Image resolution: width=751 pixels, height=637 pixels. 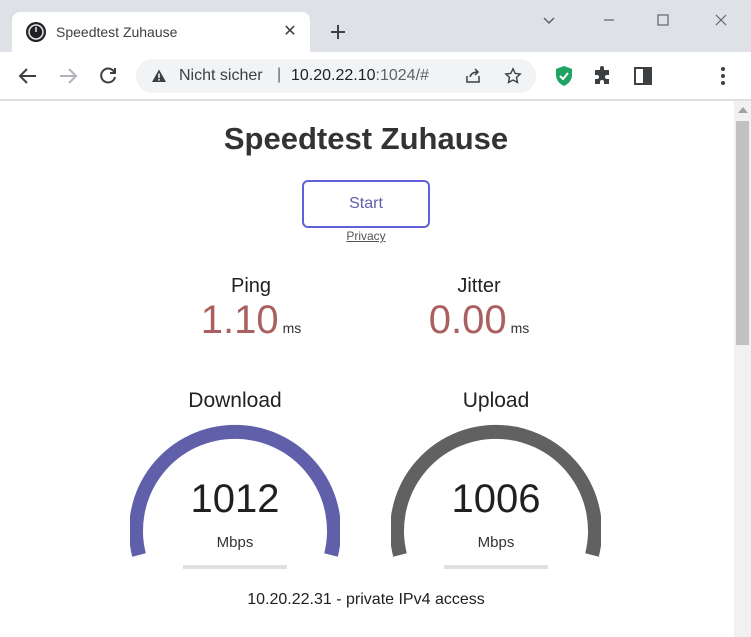 I want to click on jitter-reading: 0.00 ms, so click(x=479, y=320).